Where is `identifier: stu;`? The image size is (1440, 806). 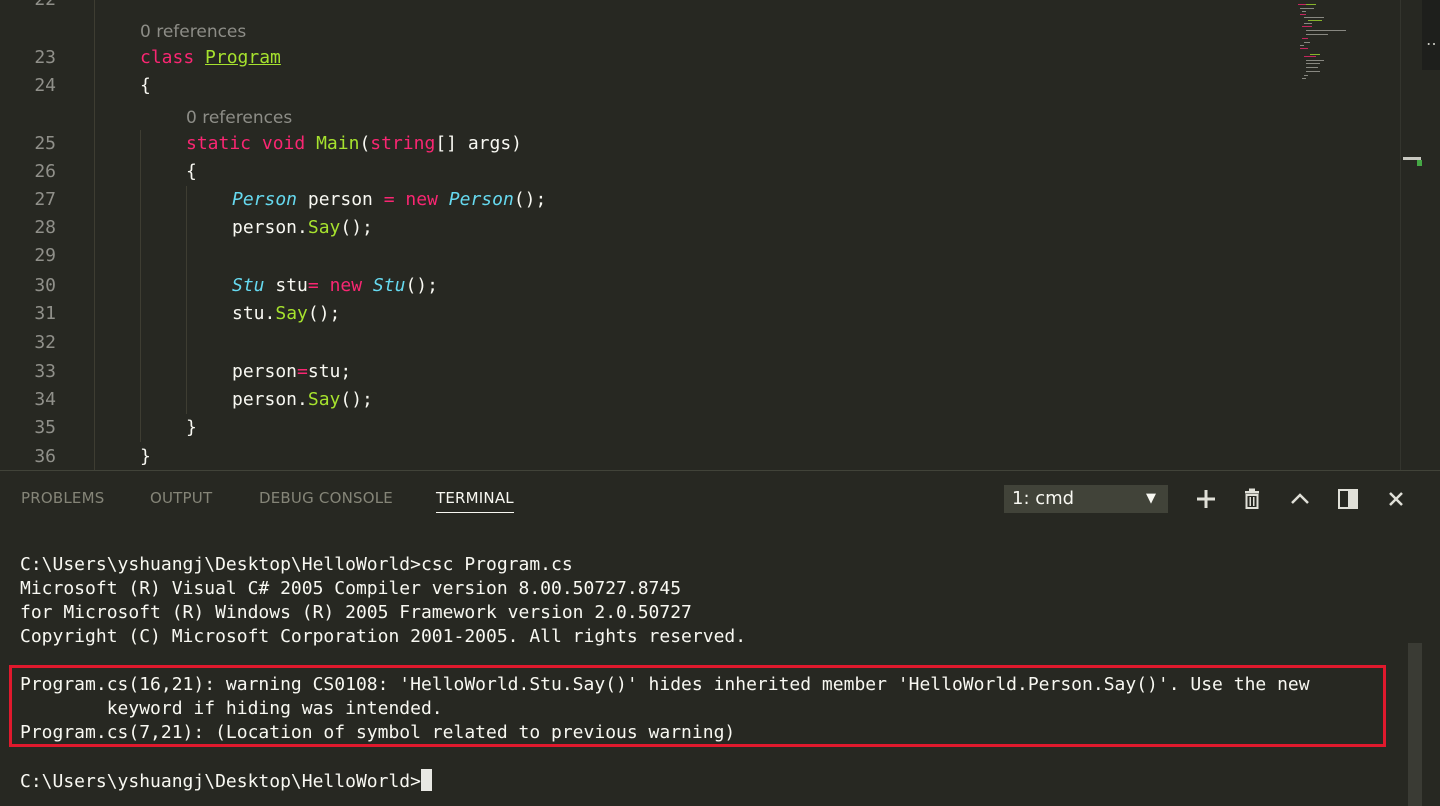
identifier: stu; is located at coordinates (329, 371).